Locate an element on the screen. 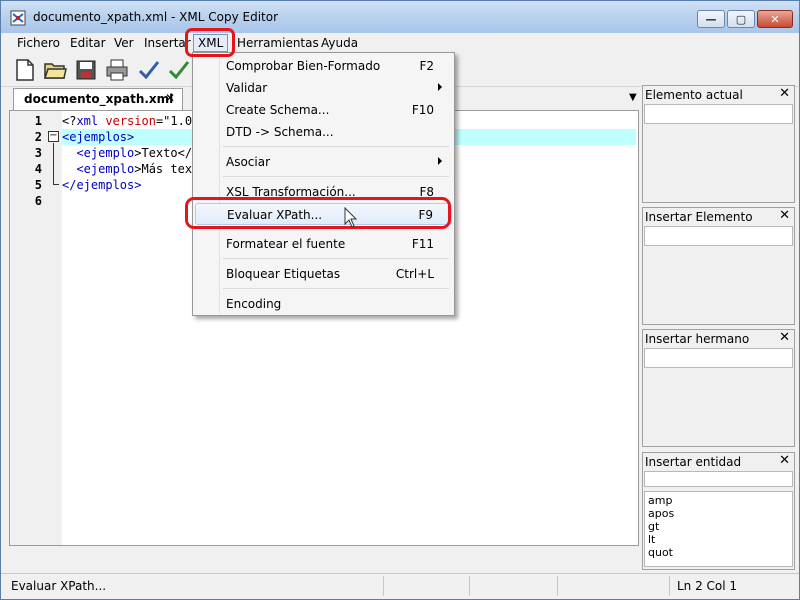 The image size is (800, 600). save-icon is located at coordinates (86, 70).